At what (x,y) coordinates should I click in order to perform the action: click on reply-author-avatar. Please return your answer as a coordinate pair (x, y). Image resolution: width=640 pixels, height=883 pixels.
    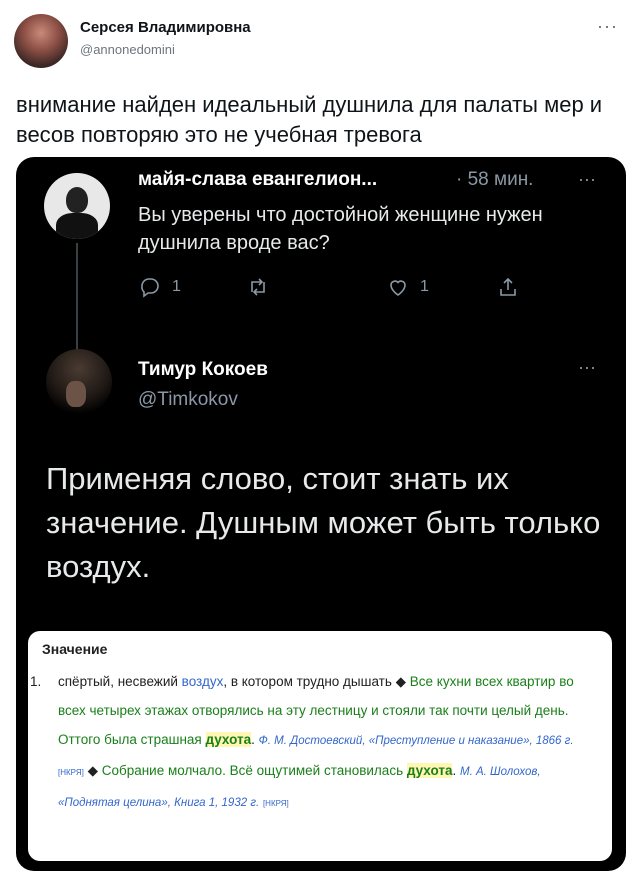
    Looking at the image, I should click on (77, 206).